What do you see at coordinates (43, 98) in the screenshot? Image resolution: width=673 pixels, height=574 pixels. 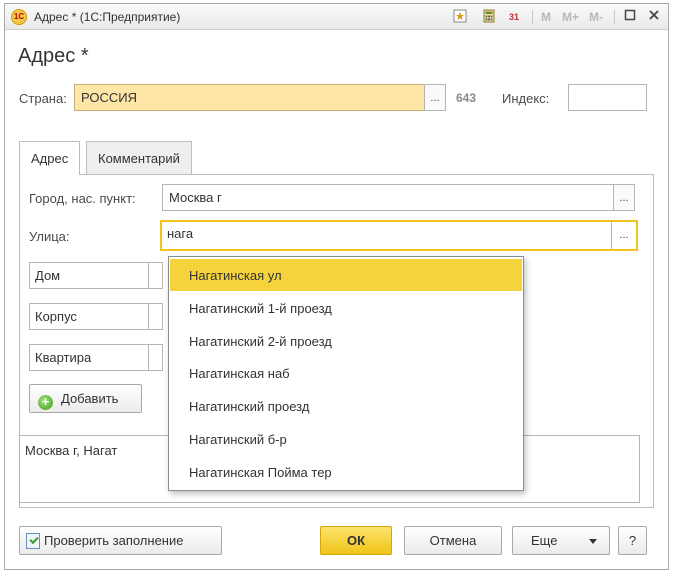 I see `country-label: Страна:` at bounding box center [43, 98].